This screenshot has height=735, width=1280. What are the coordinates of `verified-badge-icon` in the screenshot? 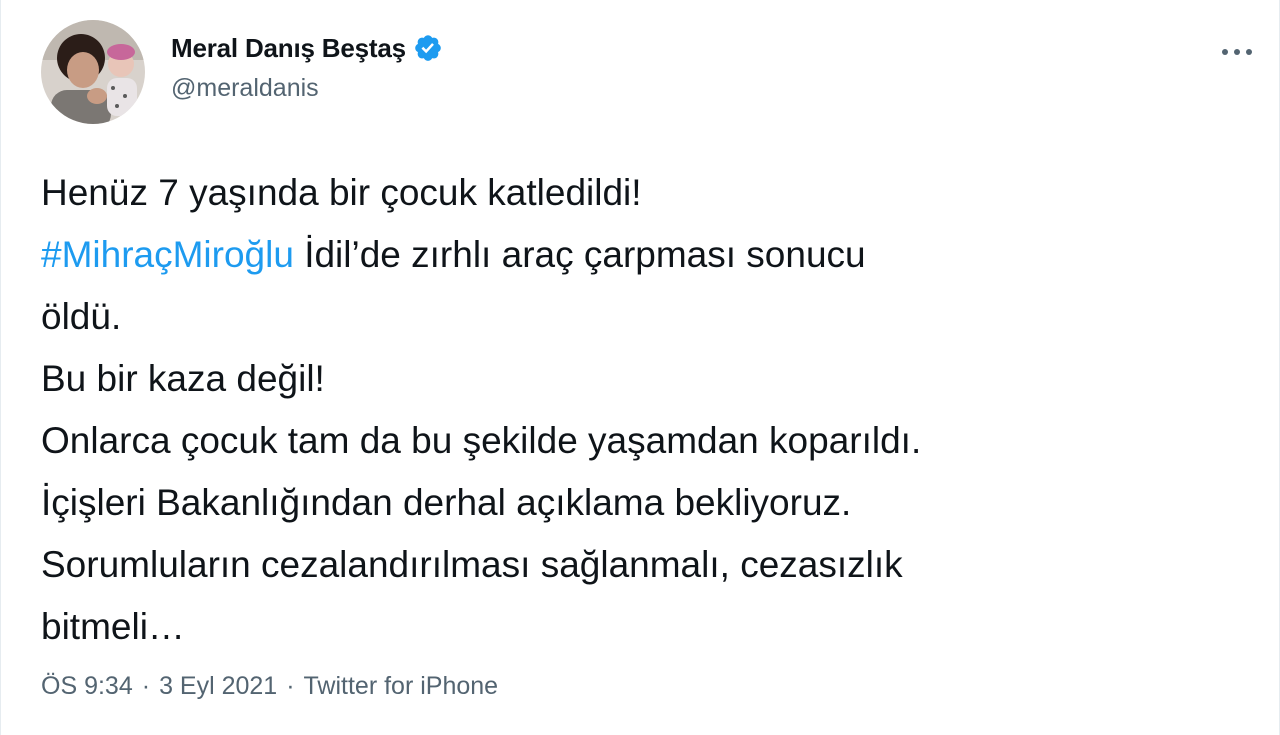 It's located at (428, 48).